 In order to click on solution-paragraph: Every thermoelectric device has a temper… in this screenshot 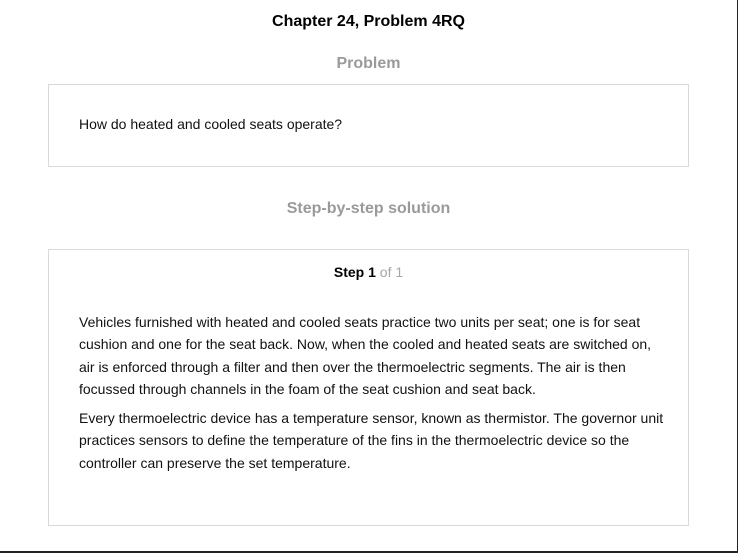, I will do `click(371, 440)`.